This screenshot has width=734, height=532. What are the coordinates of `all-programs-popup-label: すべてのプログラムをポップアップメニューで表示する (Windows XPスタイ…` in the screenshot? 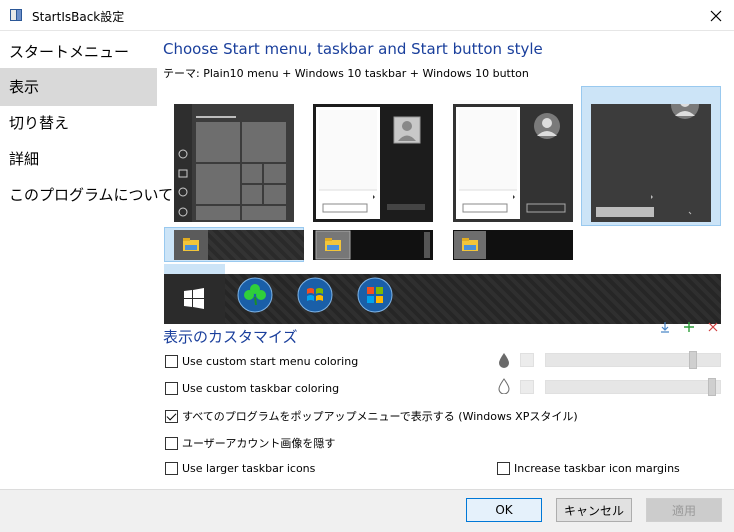 It's located at (380, 416).